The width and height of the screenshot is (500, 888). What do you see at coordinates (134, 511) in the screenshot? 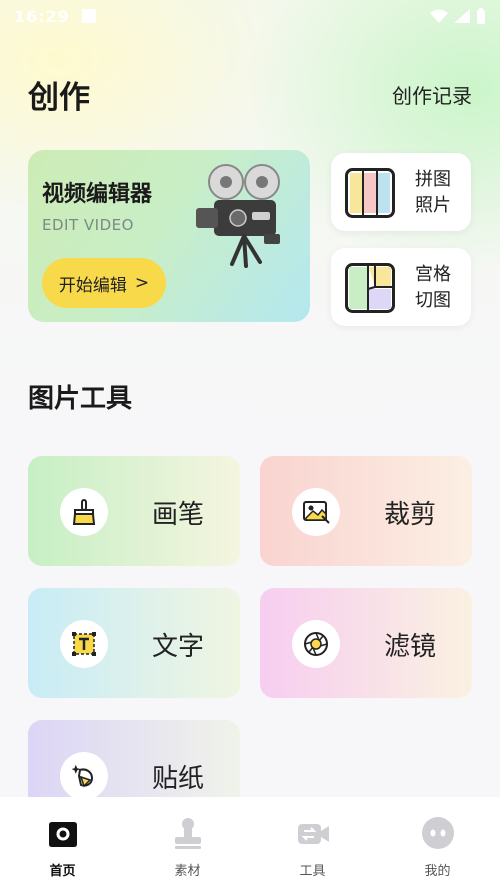
I see `tool-brush: 画笔` at bounding box center [134, 511].